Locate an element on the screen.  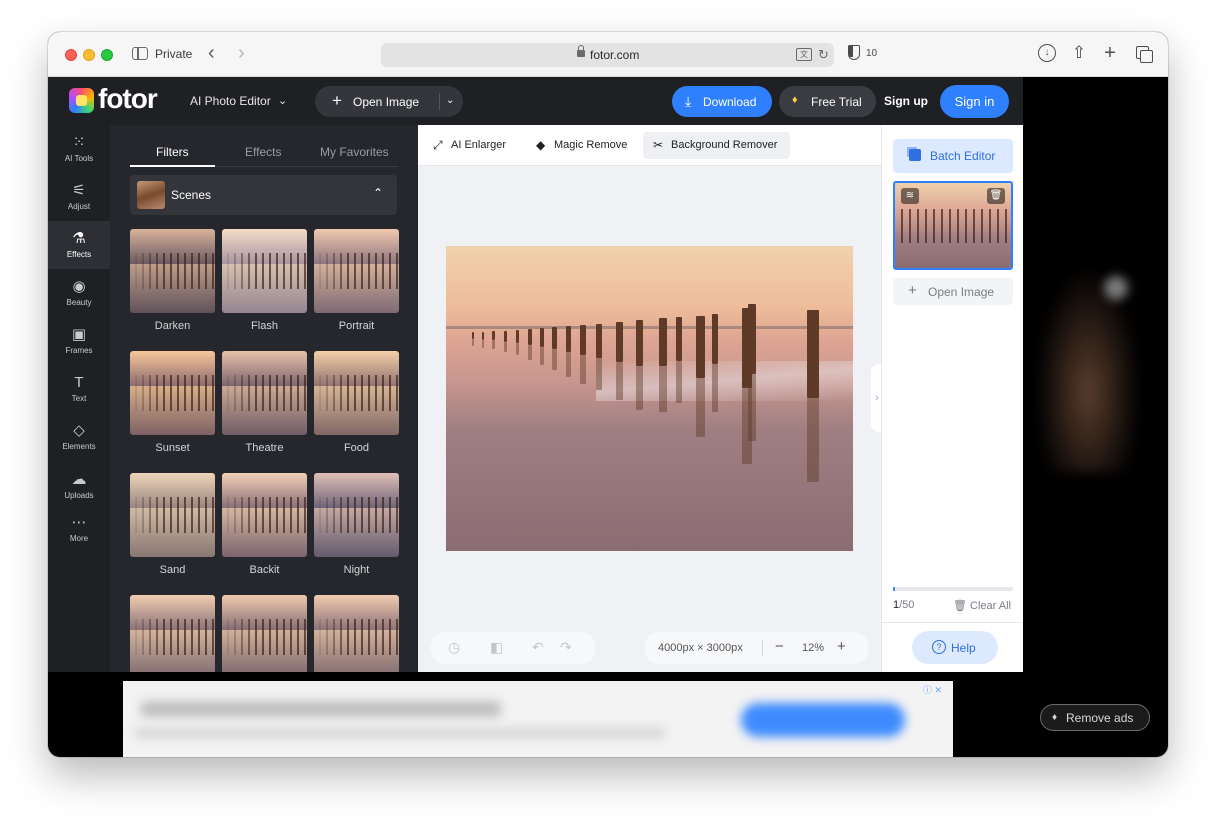
sign-in-button: Sign in is located at coordinates (974, 101).